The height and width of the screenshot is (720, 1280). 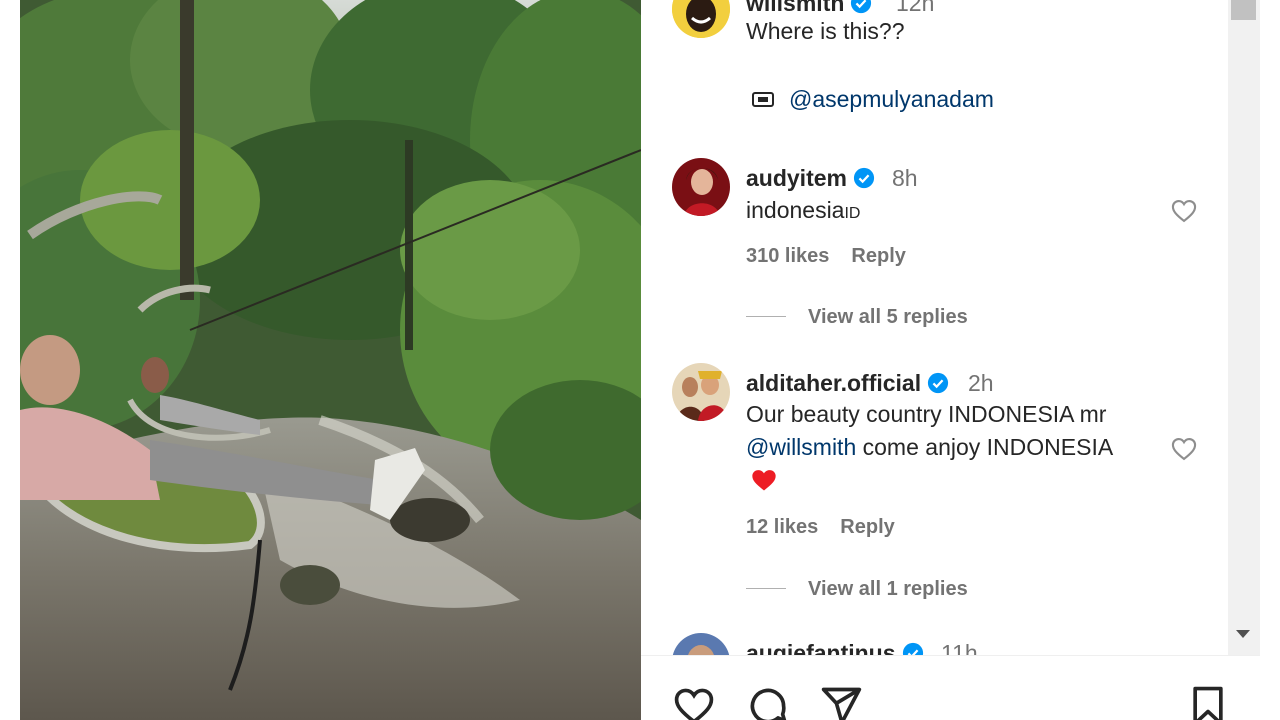 What do you see at coordinates (852, 213) in the screenshot?
I see `flag-suffix: ID` at bounding box center [852, 213].